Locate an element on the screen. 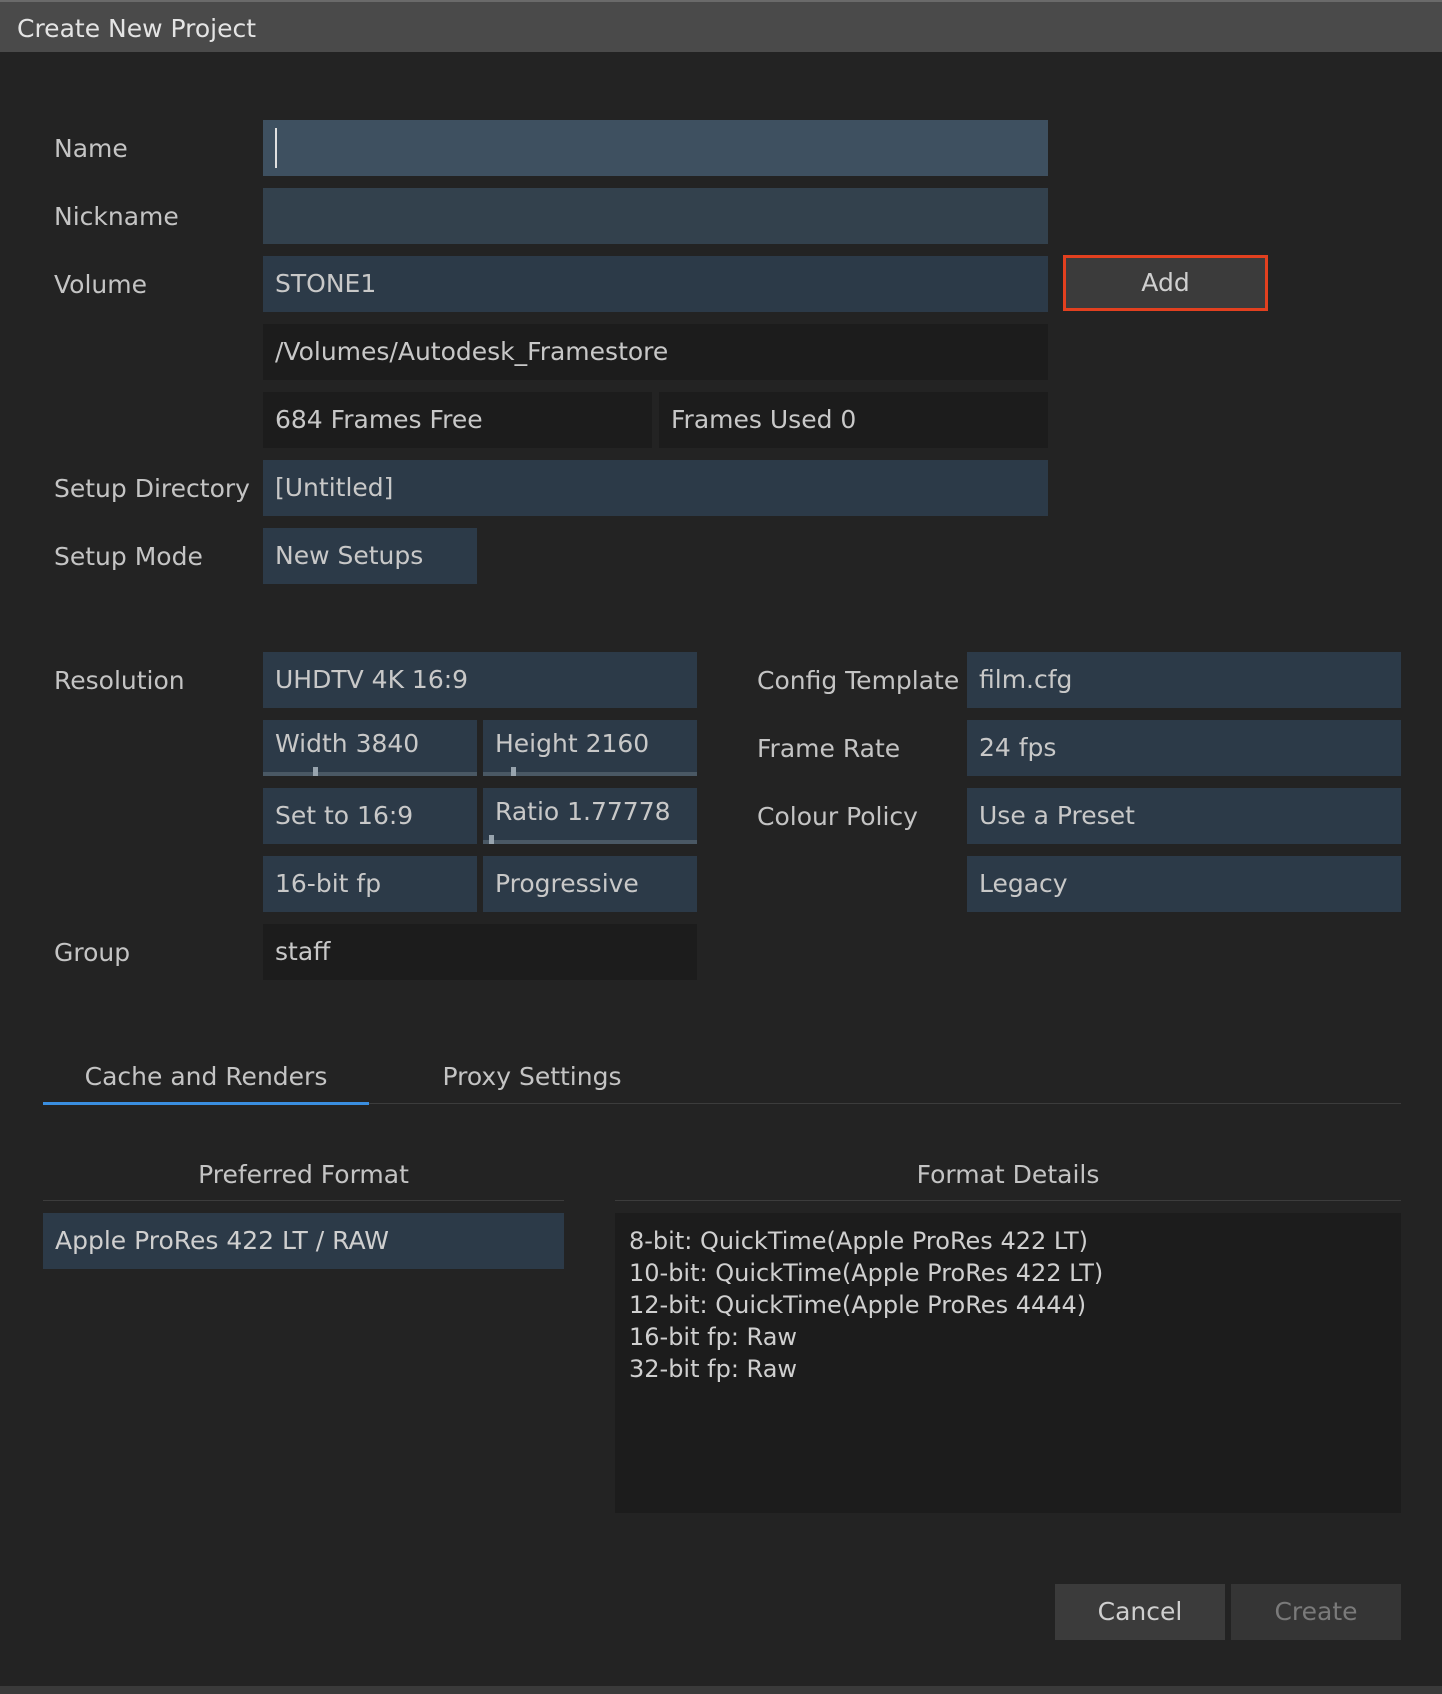 The width and height of the screenshot is (1442, 1694). frame-rate-label: Frame Rate is located at coordinates (829, 748).